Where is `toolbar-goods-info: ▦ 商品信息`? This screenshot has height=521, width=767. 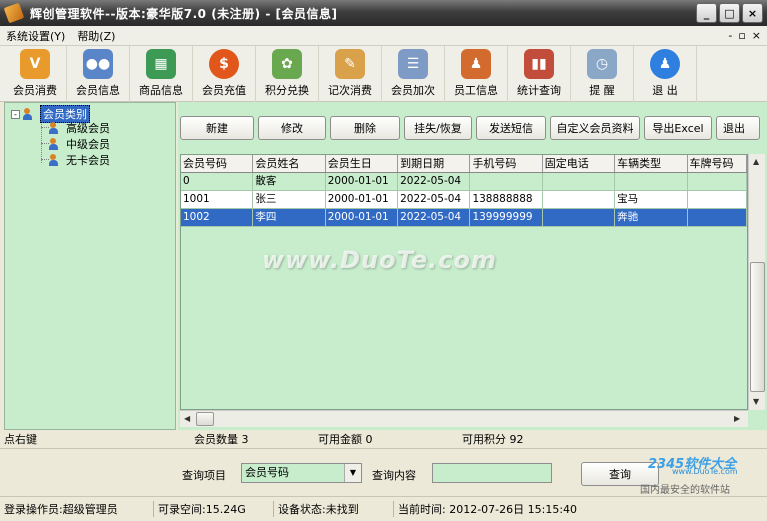
toolbar-goods-info: ▦ 商品信息 is located at coordinates (161, 74).